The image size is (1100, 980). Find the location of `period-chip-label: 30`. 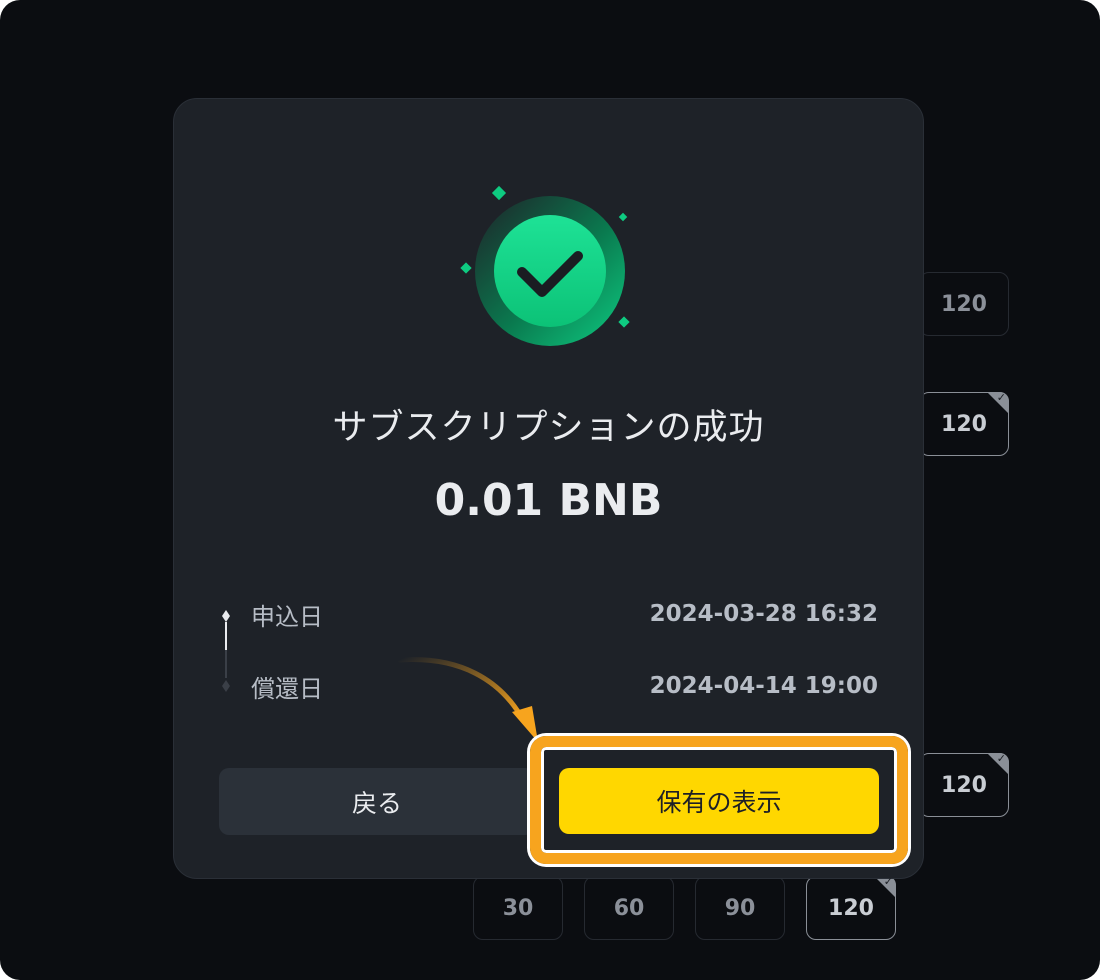

period-chip-label: 30 is located at coordinates (518, 908).